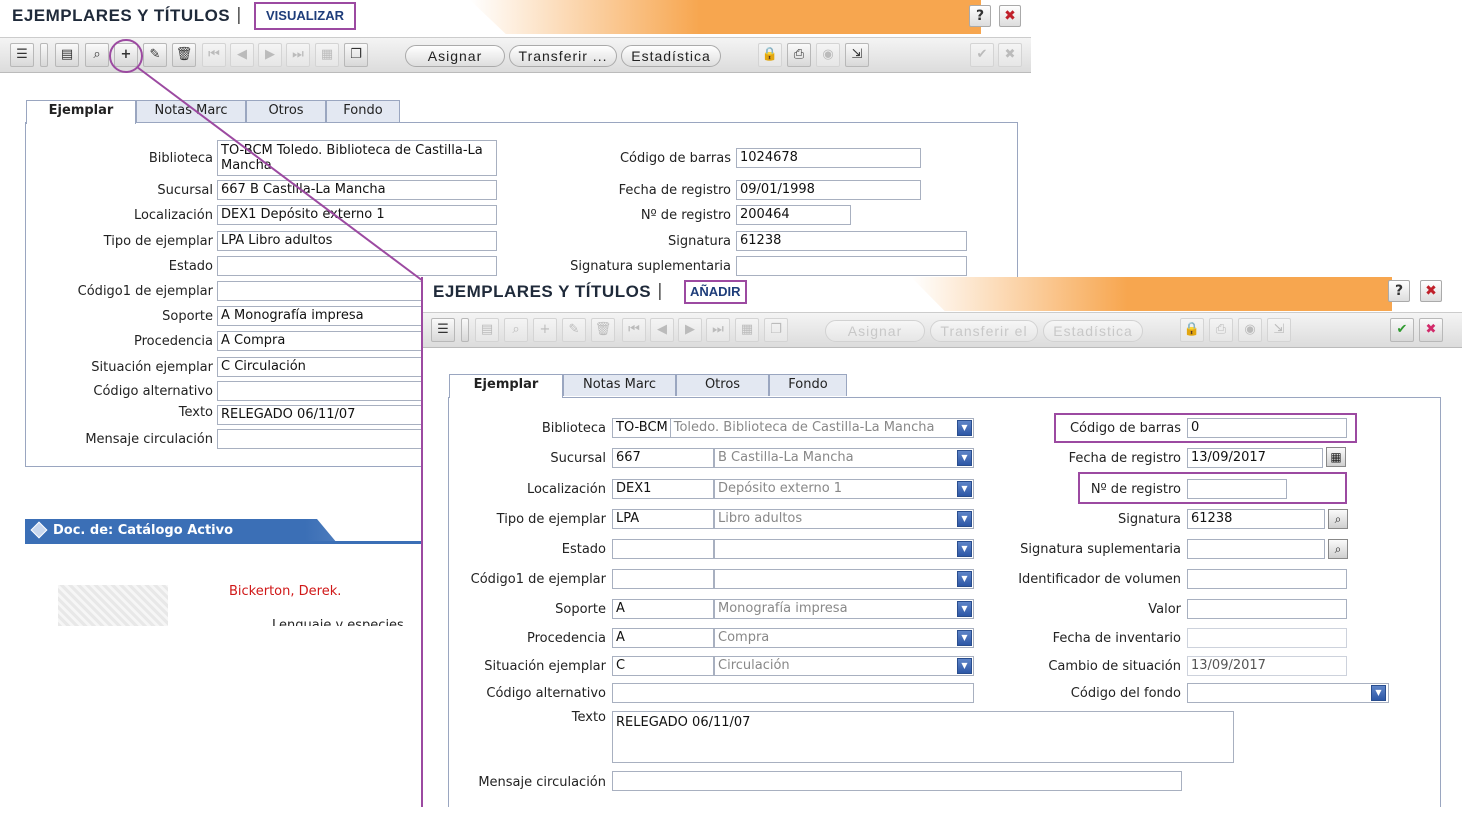 The image size is (1462, 828). I want to click on situacion-dropdown-icon: ▼, so click(964, 666).